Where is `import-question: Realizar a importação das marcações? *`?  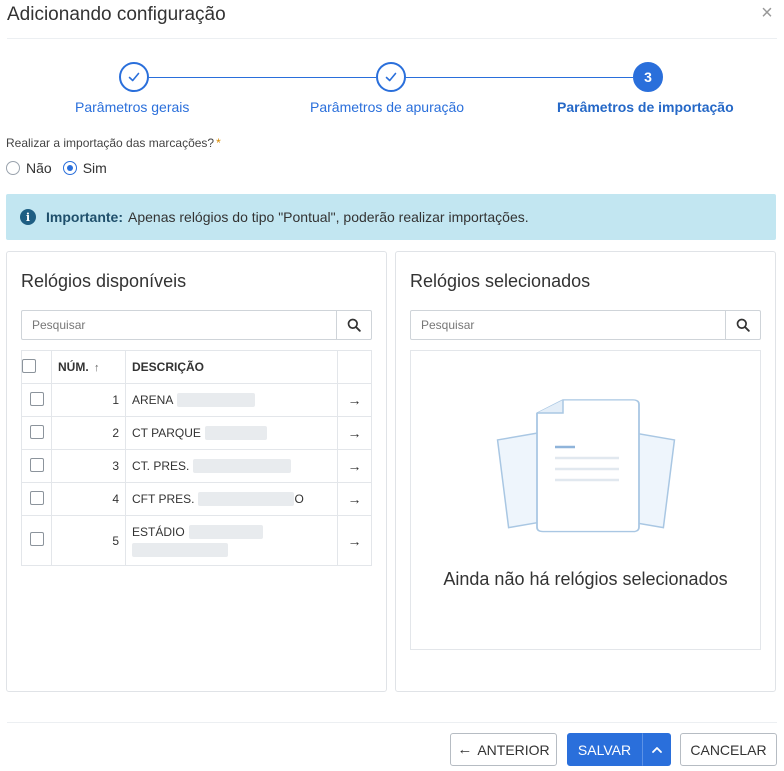 import-question: Realizar a importação das marcações? * is located at coordinates (113, 143).